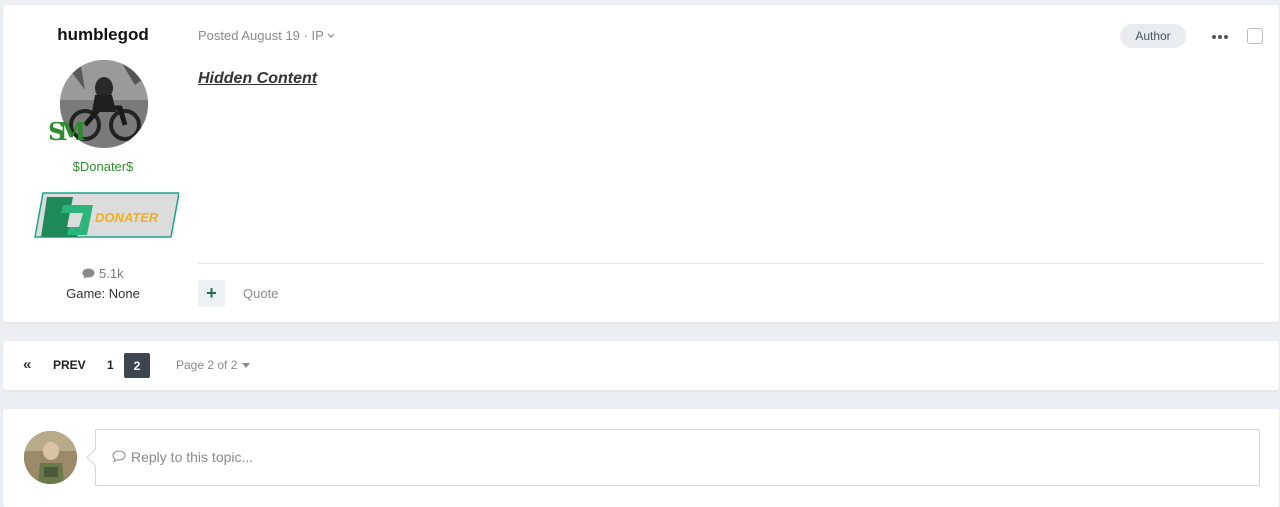  I want to click on prev-page-button: PREV, so click(69, 365).